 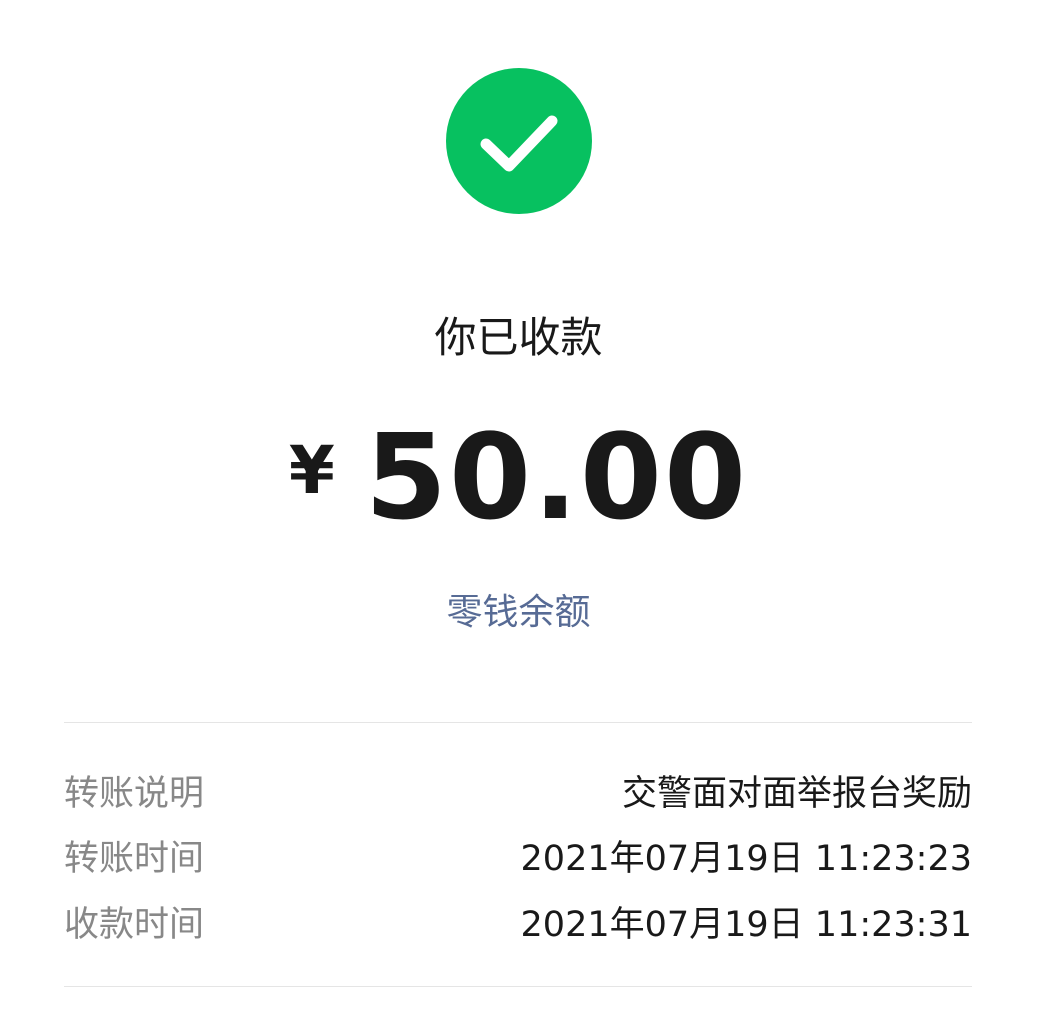 What do you see at coordinates (519, 143) in the screenshot?
I see `checkmark-icon` at bounding box center [519, 143].